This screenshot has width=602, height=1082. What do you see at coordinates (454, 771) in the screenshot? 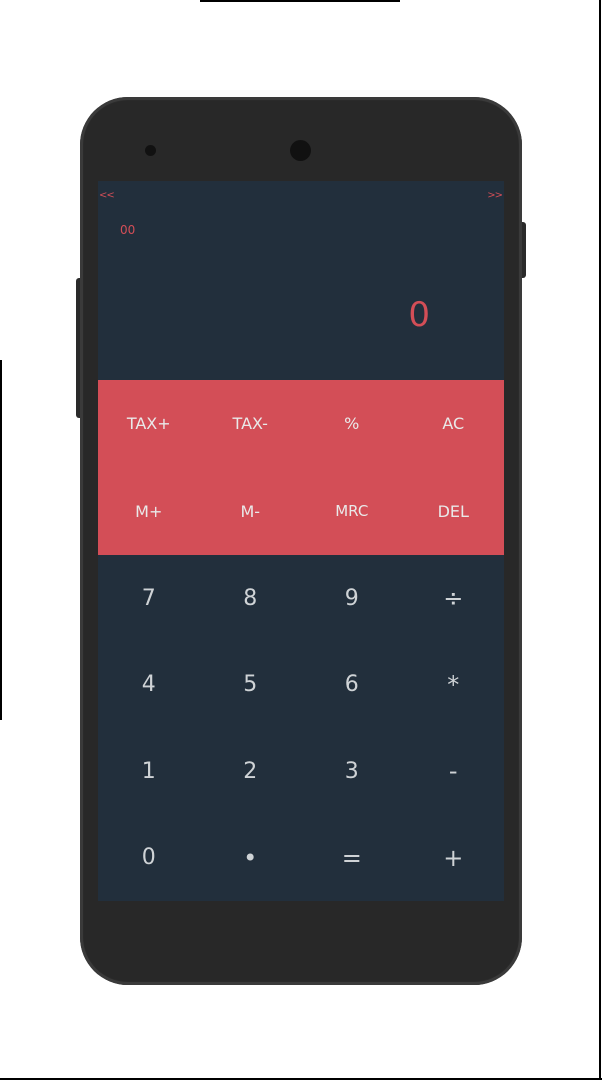
I see `subtract-button: -` at bounding box center [454, 771].